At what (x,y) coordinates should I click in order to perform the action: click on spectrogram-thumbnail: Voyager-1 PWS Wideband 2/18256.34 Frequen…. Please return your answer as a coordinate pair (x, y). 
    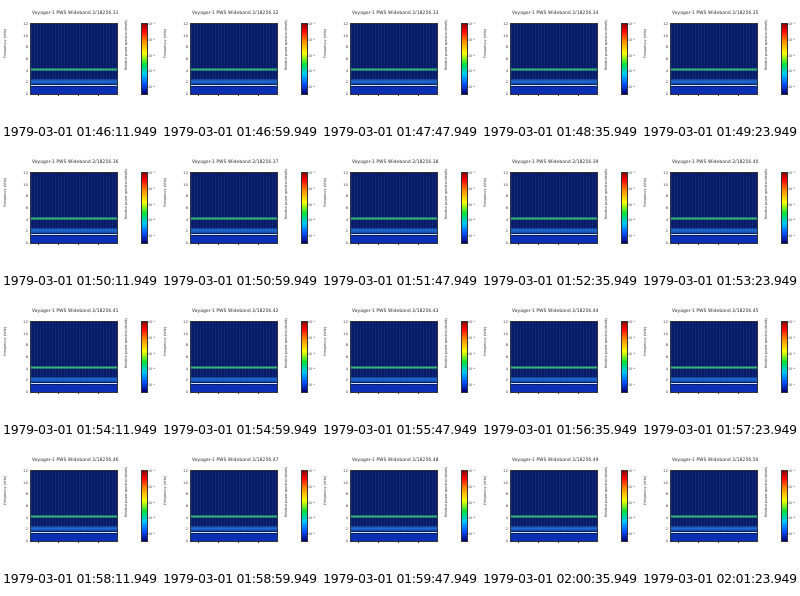
    Looking at the image, I should click on (560, 59).